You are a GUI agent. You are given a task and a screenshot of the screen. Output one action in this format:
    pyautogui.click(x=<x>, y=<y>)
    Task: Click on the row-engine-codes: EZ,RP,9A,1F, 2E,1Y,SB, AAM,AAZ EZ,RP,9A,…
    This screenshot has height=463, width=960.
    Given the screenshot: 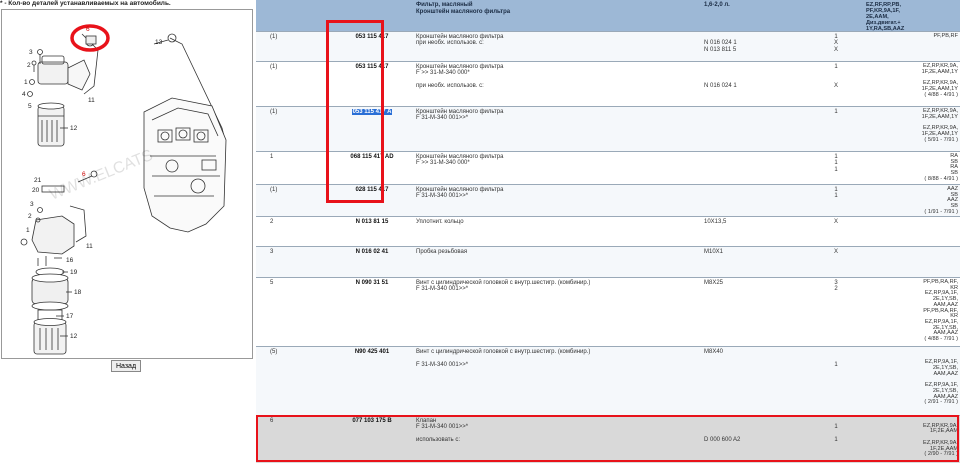 What is the action you would take?
    pyautogui.click(x=941, y=382)
    